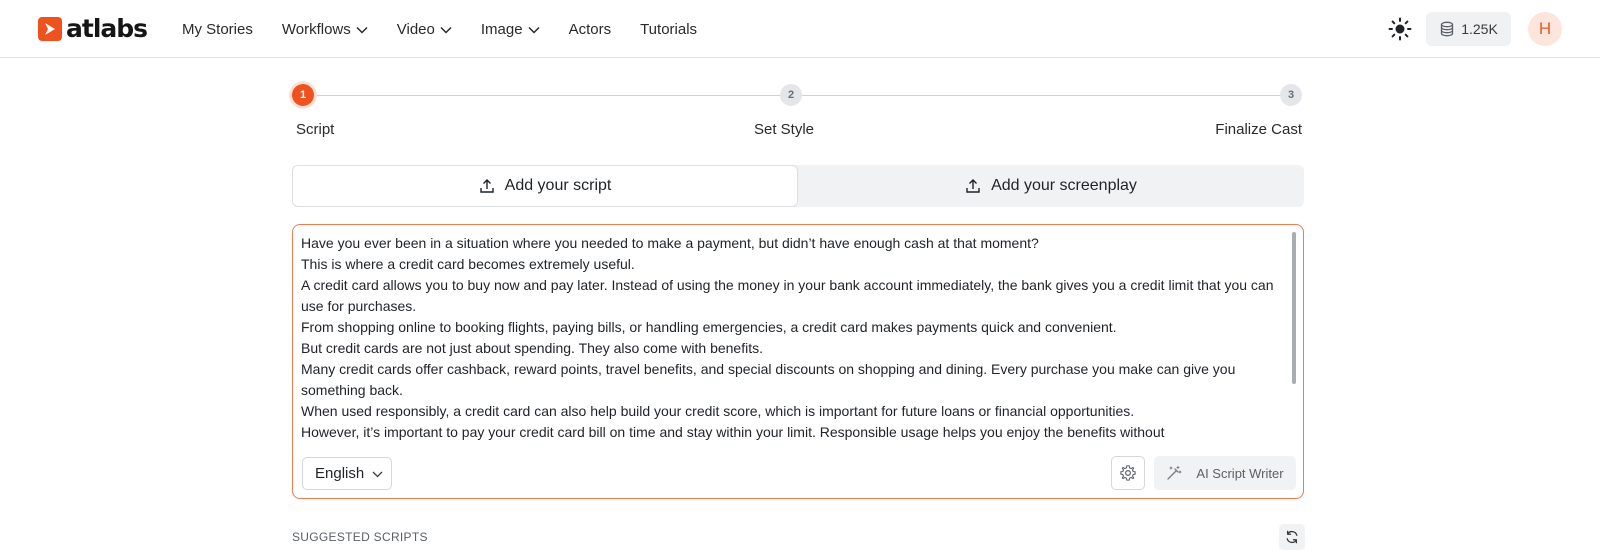 This screenshot has height=556, width=1600. I want to click on gear-icon, so click(1128, 473).